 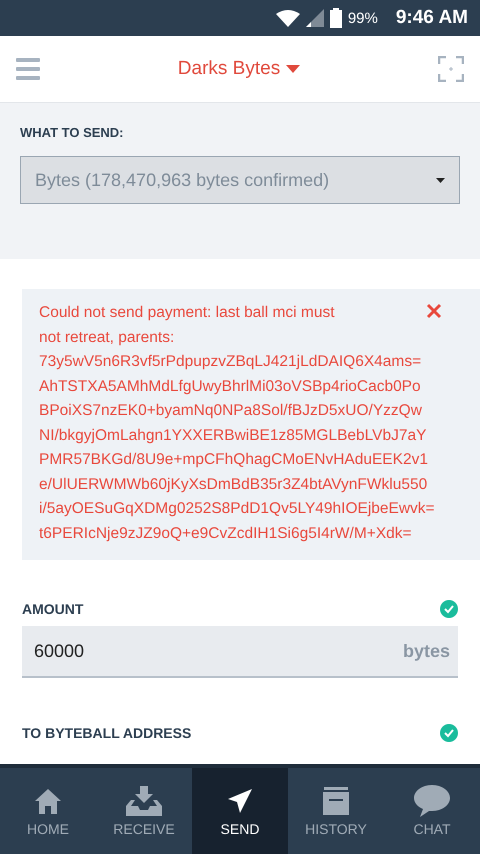 What do you see at coordinates (28, 69) in the screenshot?
I see `menu-icon` at bounding box center [28, 69].